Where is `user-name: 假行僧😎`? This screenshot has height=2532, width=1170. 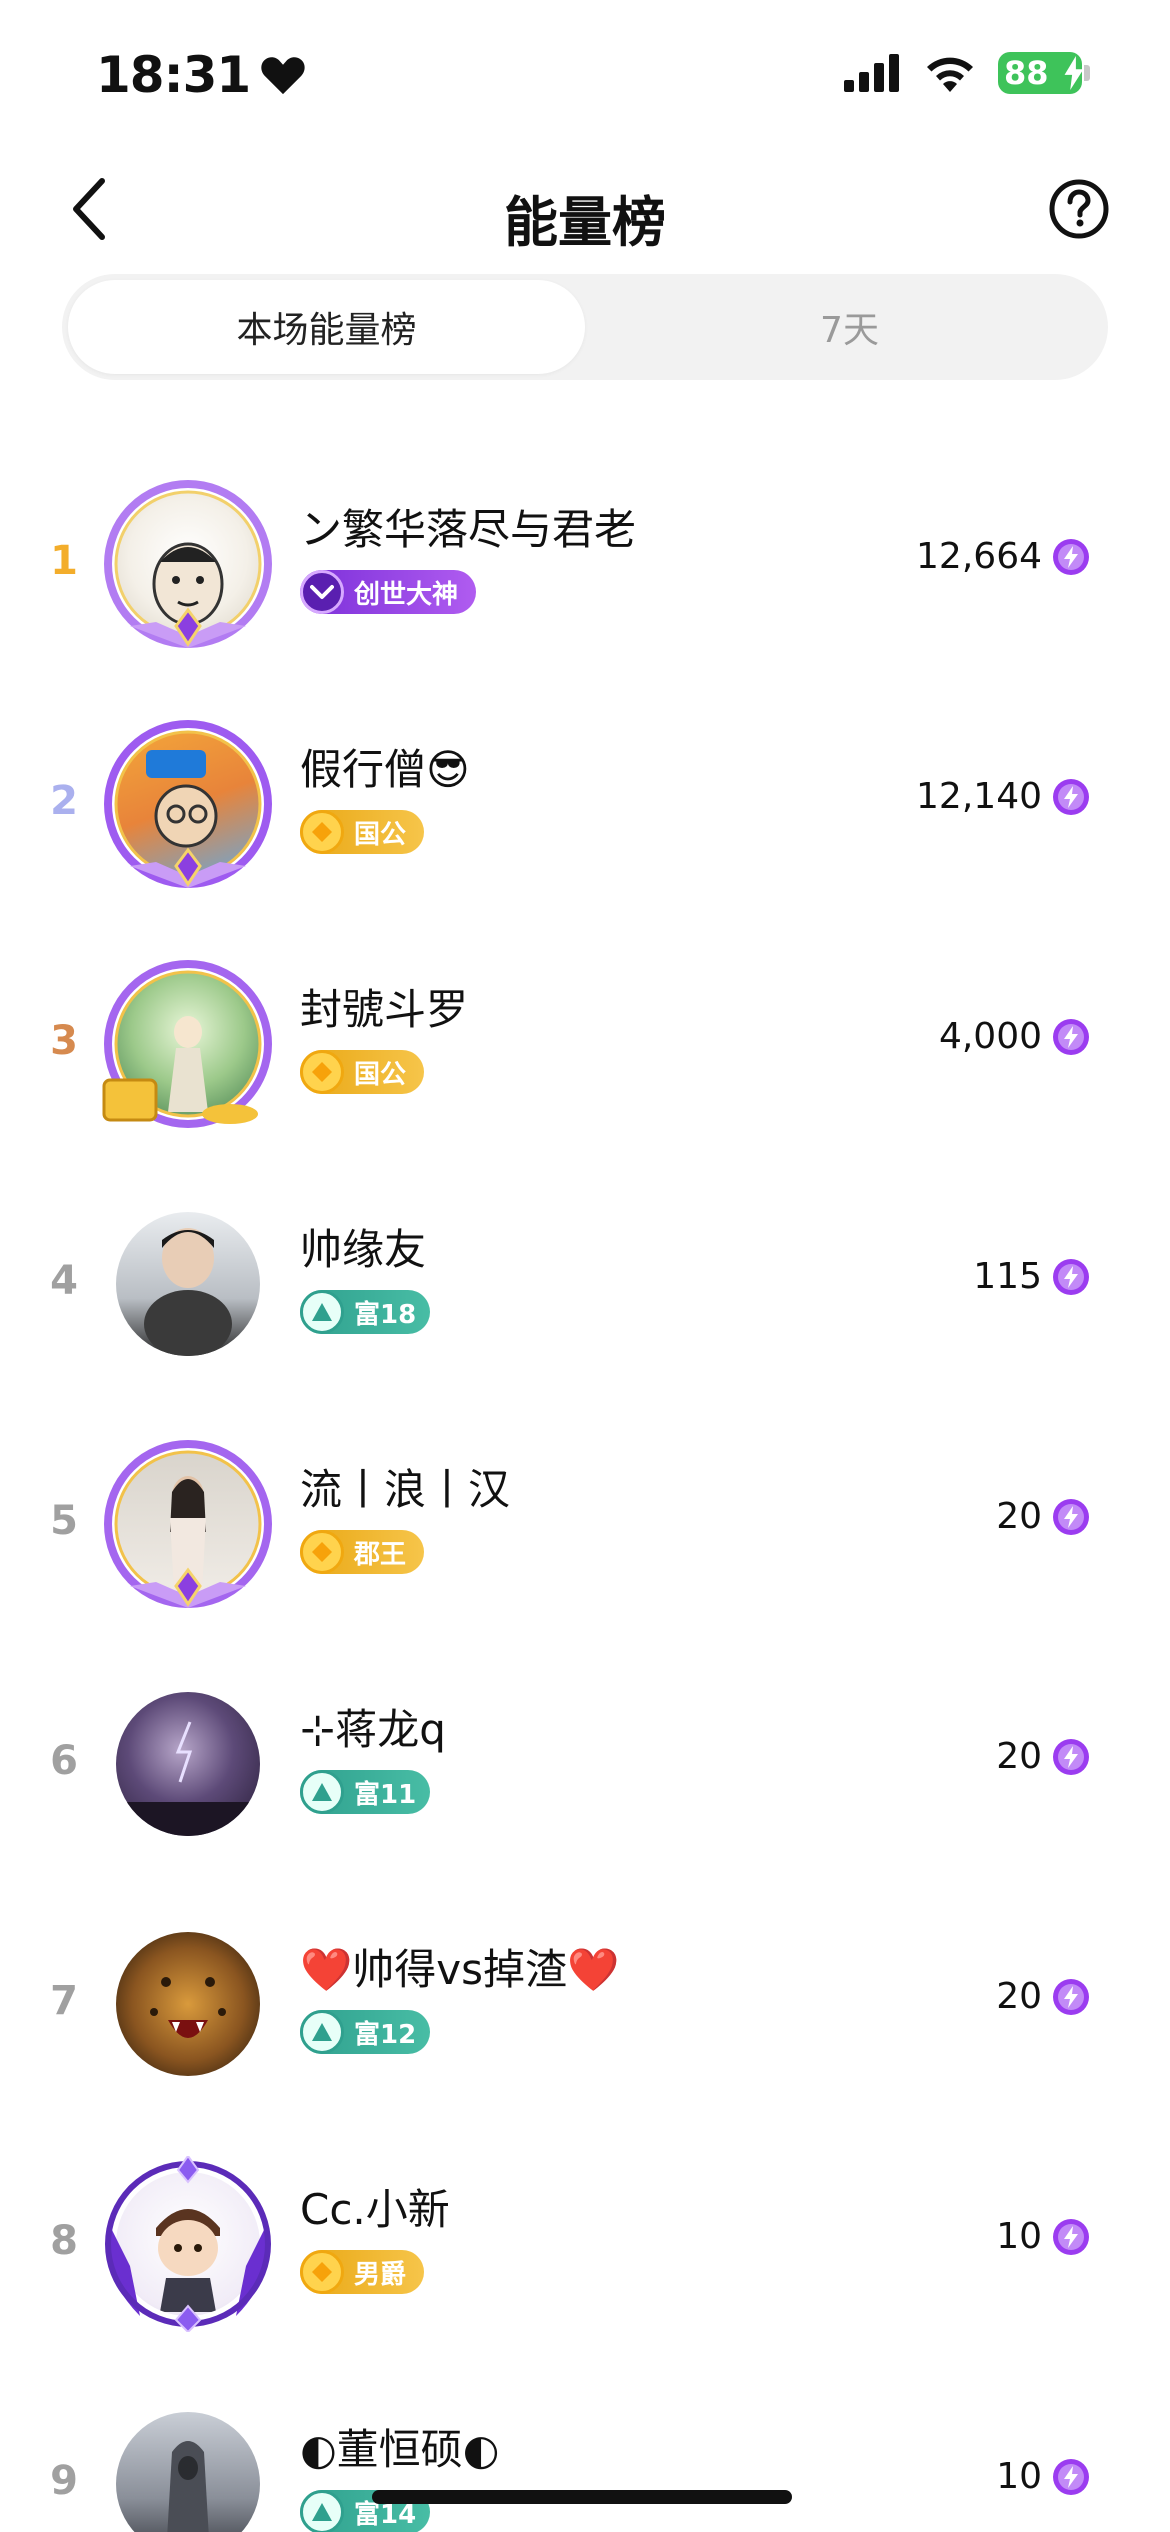 user-name: 假行僧😎 is located at coordinates (385, 769).